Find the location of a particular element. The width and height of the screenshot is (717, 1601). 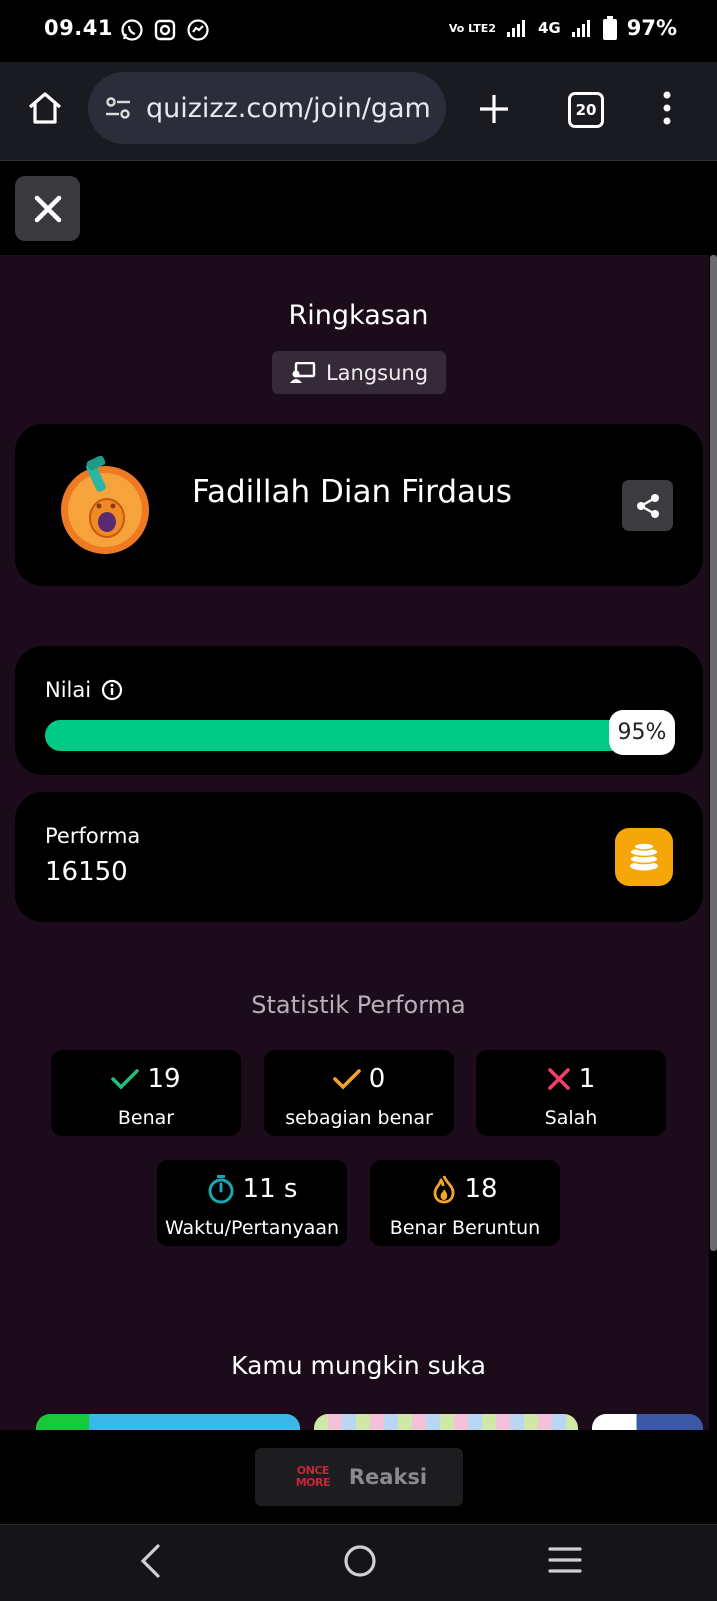

stat-time-value: 11 s is located at coordinates (270, 1189).